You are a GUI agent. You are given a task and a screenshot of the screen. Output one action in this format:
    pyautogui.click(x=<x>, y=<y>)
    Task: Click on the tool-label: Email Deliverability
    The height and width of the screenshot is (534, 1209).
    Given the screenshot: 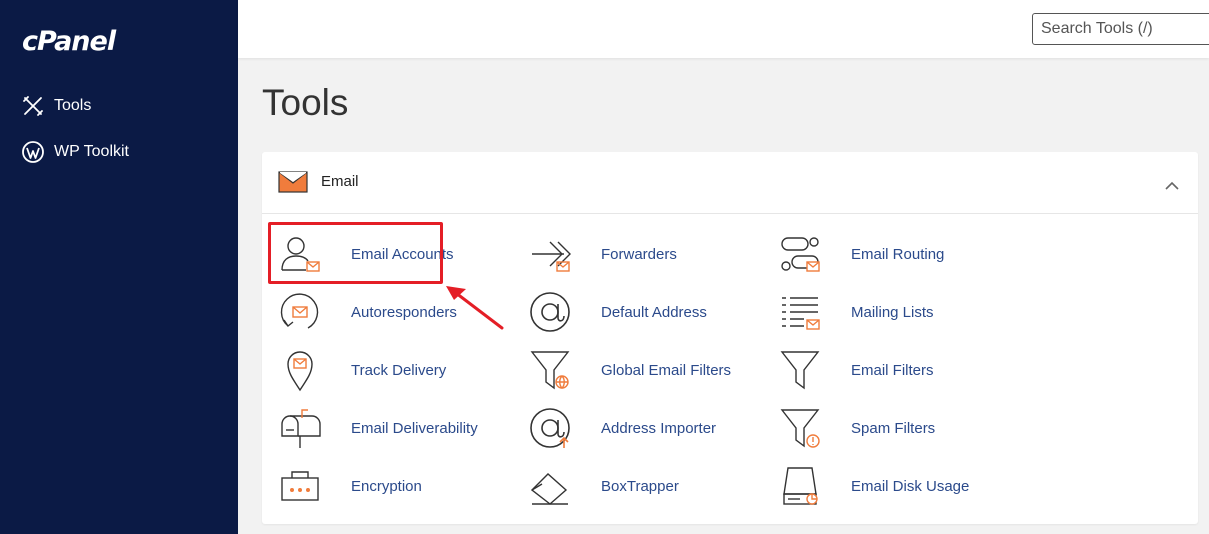 What is the action you would take?
    pyautogui.click(x=414, y=428)
    